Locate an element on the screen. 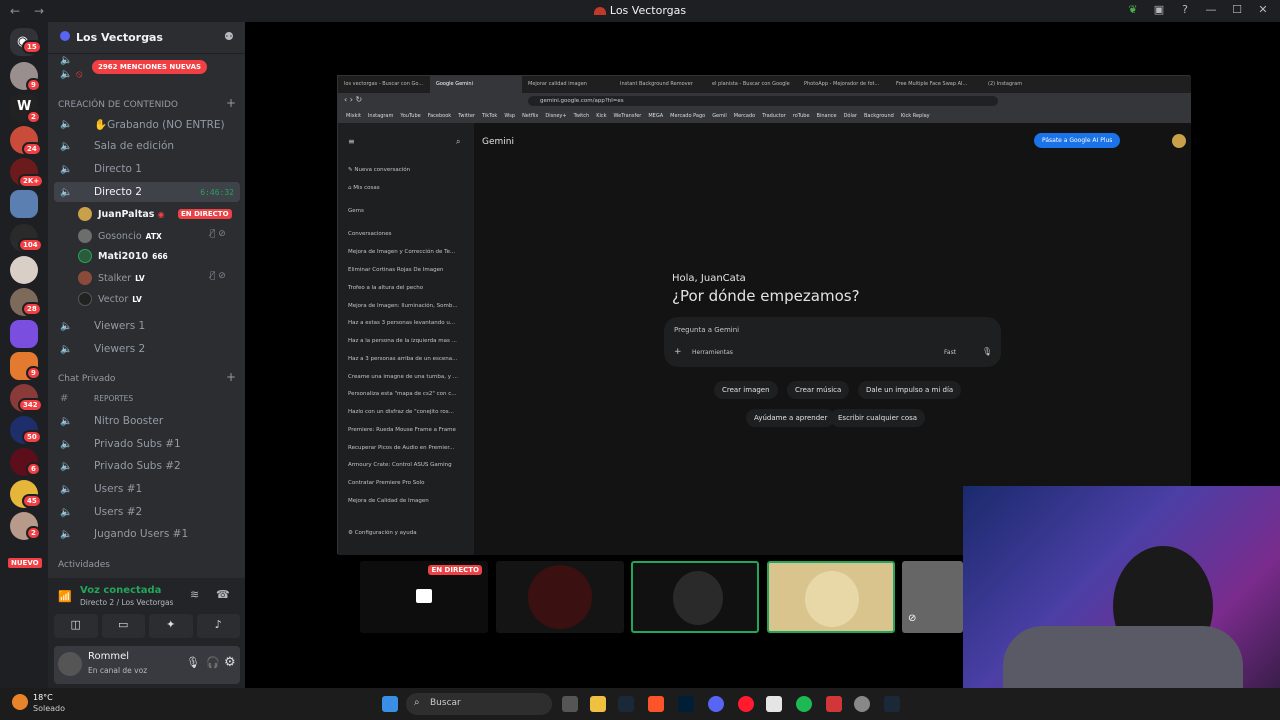 This screenshot has height=720, width=1280. mentions-pill: 2962 MENCIONES NUEVAS is located at coordinates (150, 67).